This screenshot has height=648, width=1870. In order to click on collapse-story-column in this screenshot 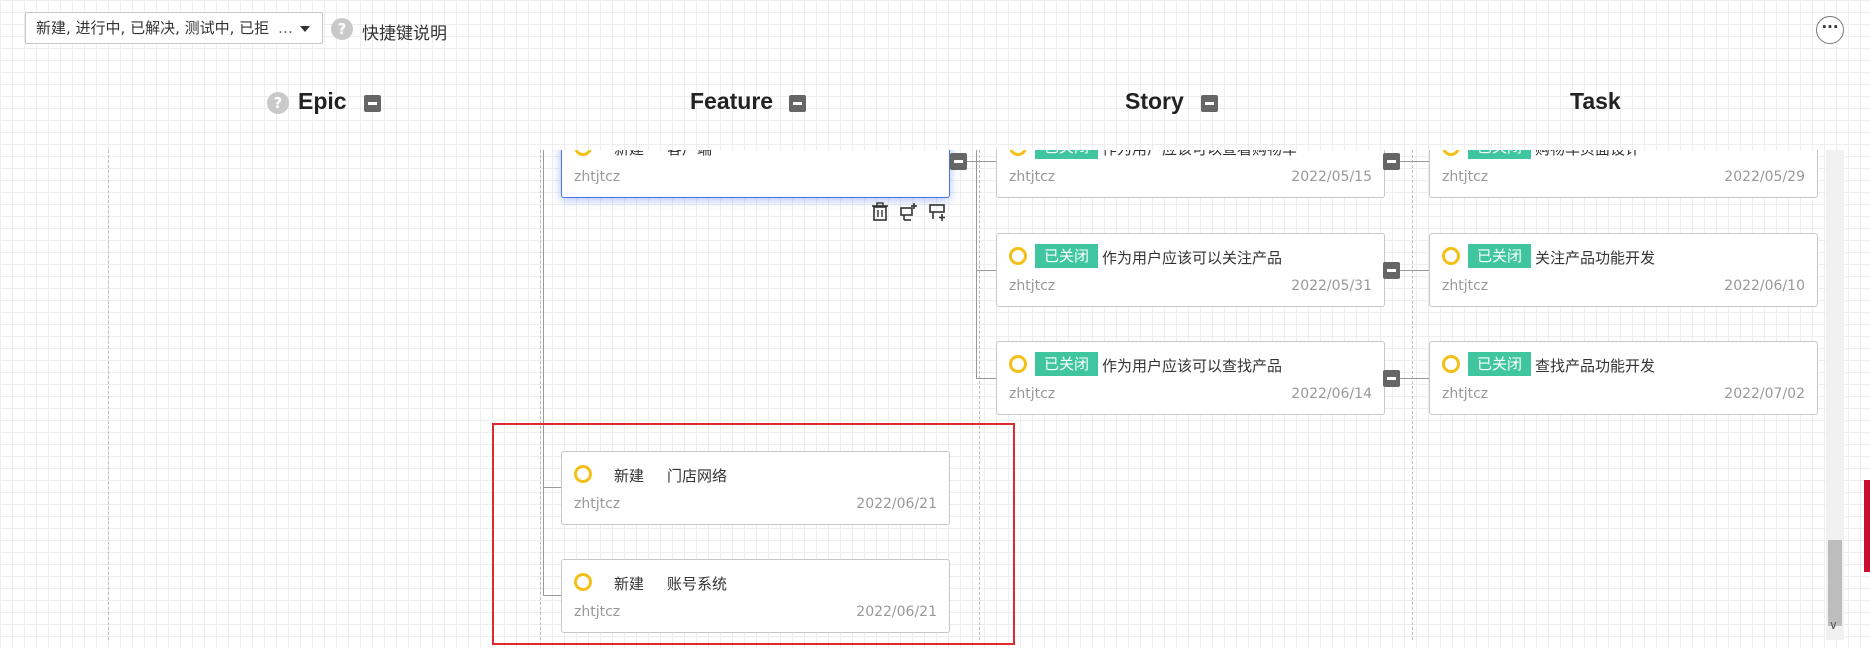, I will do `click(1209, 103)`.